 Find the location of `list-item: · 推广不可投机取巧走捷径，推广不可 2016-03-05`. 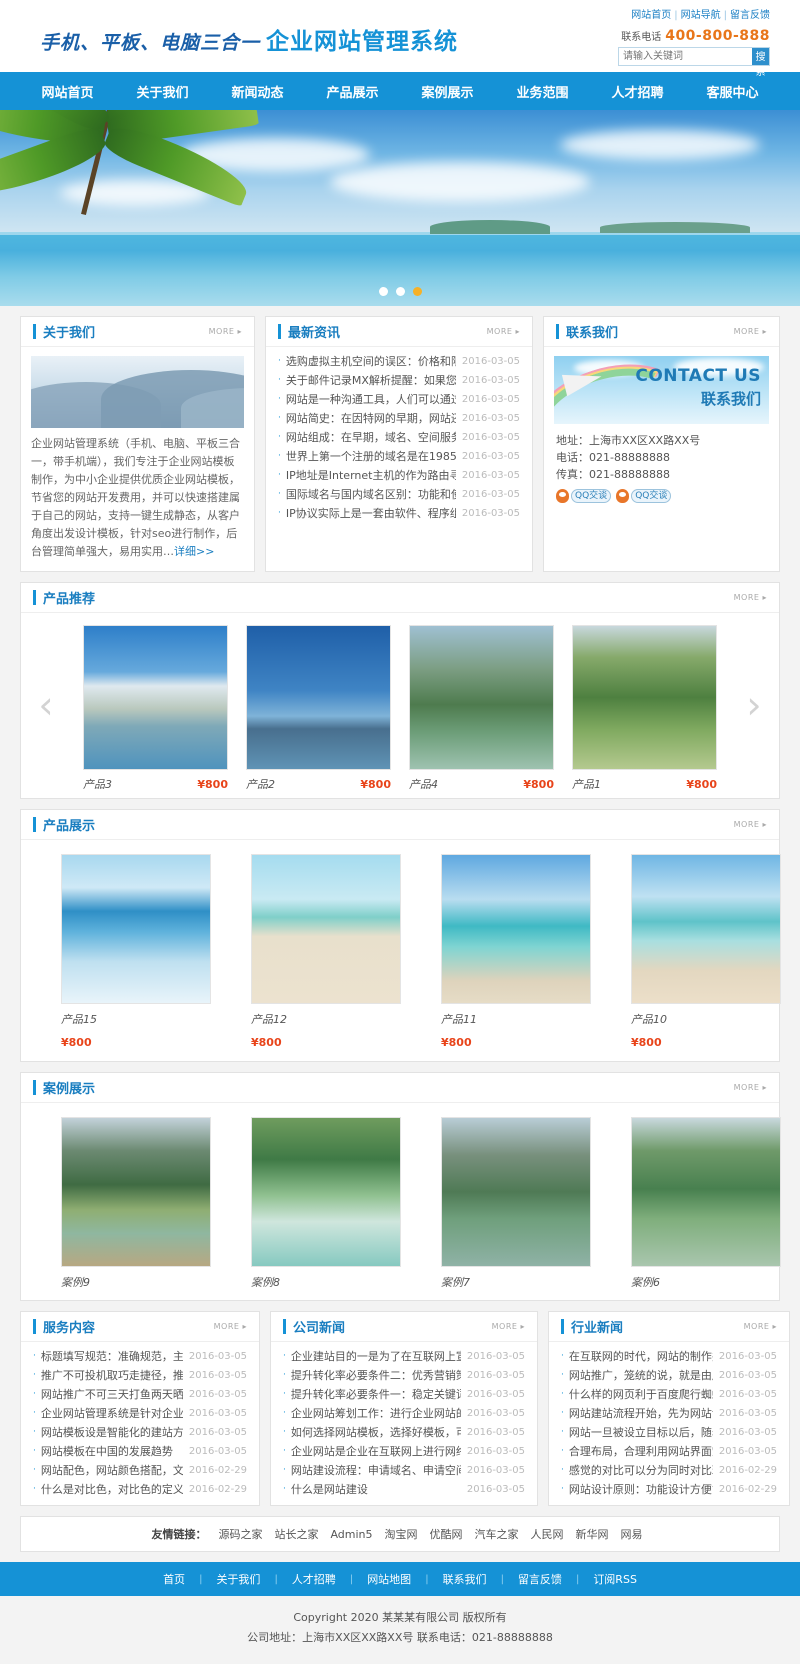

list-item: · 推广不可投机取巧走捷径，推广不可 2016-03-05 is located at coordinates (140, 1375).